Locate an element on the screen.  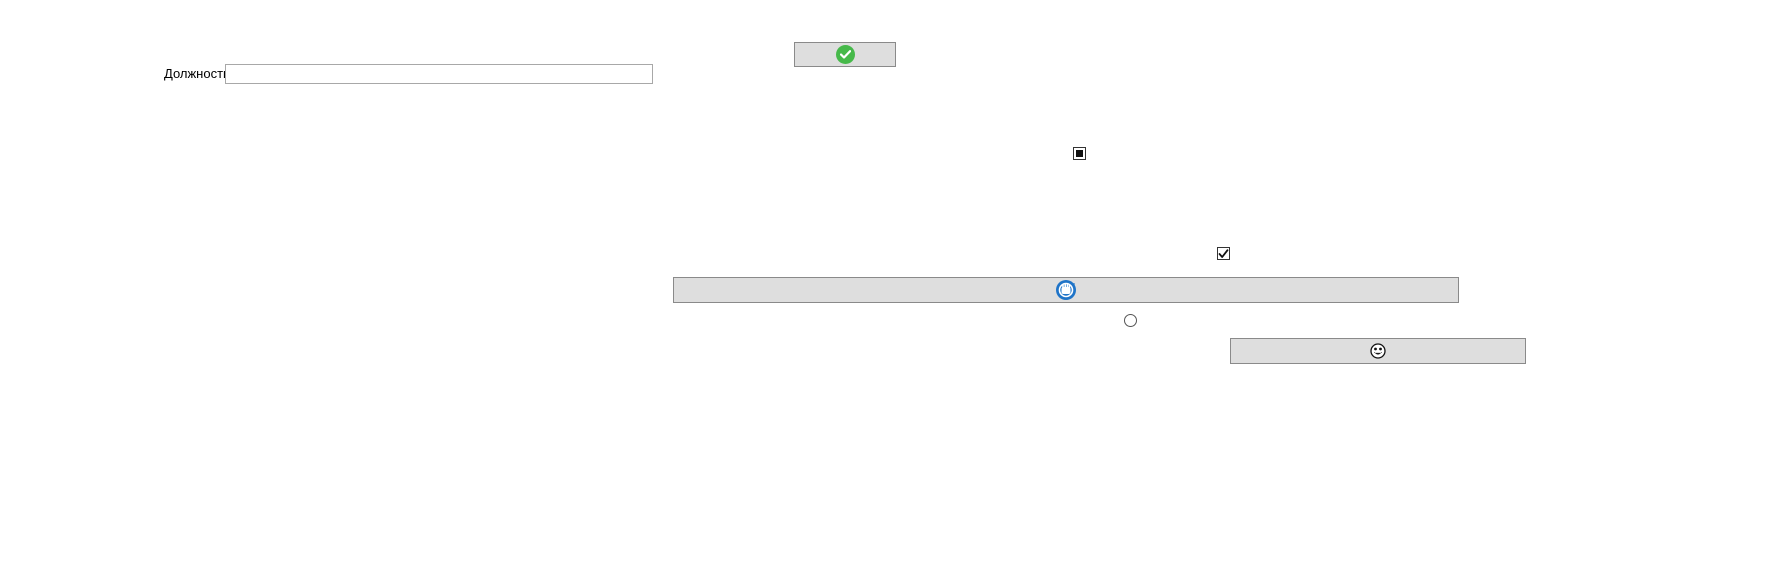
check-circle-icon is located at coordinates (845, 54).